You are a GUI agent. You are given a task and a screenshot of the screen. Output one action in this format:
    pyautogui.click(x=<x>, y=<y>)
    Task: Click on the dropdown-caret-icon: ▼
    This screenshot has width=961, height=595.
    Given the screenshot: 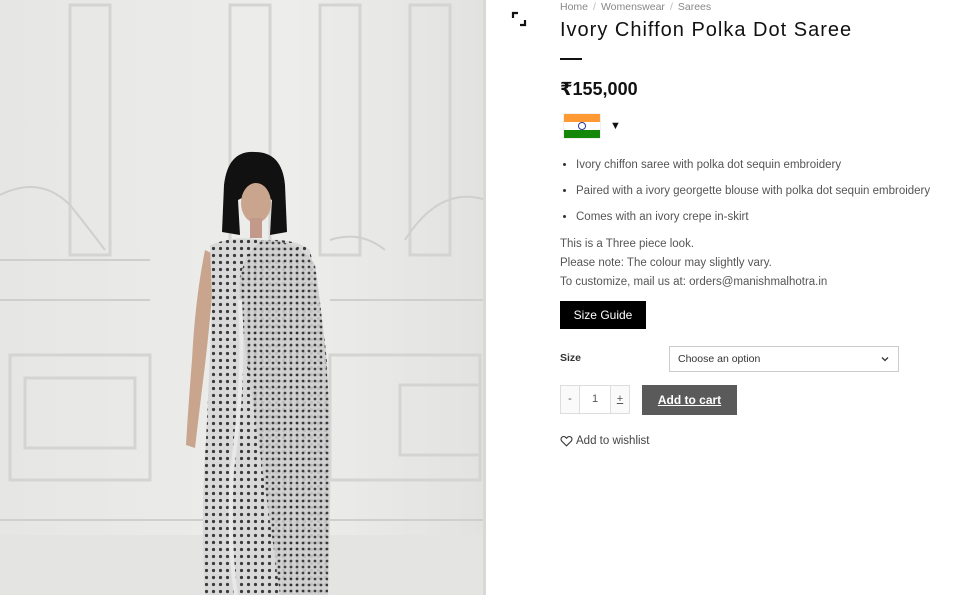 What is the action you would take?
    pyautogui.click(x=615, y=126)
    